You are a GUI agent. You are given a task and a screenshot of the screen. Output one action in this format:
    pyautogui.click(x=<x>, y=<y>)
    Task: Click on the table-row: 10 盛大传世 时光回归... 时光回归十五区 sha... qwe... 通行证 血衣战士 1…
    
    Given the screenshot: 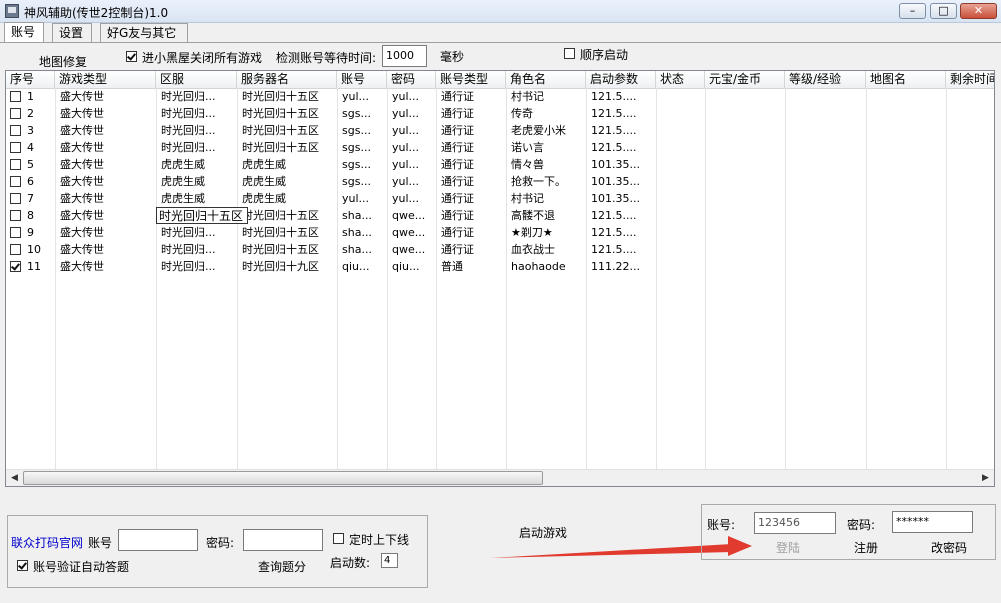 What is the action you would take?
    pyautogui.click(x=500, y=249)
    